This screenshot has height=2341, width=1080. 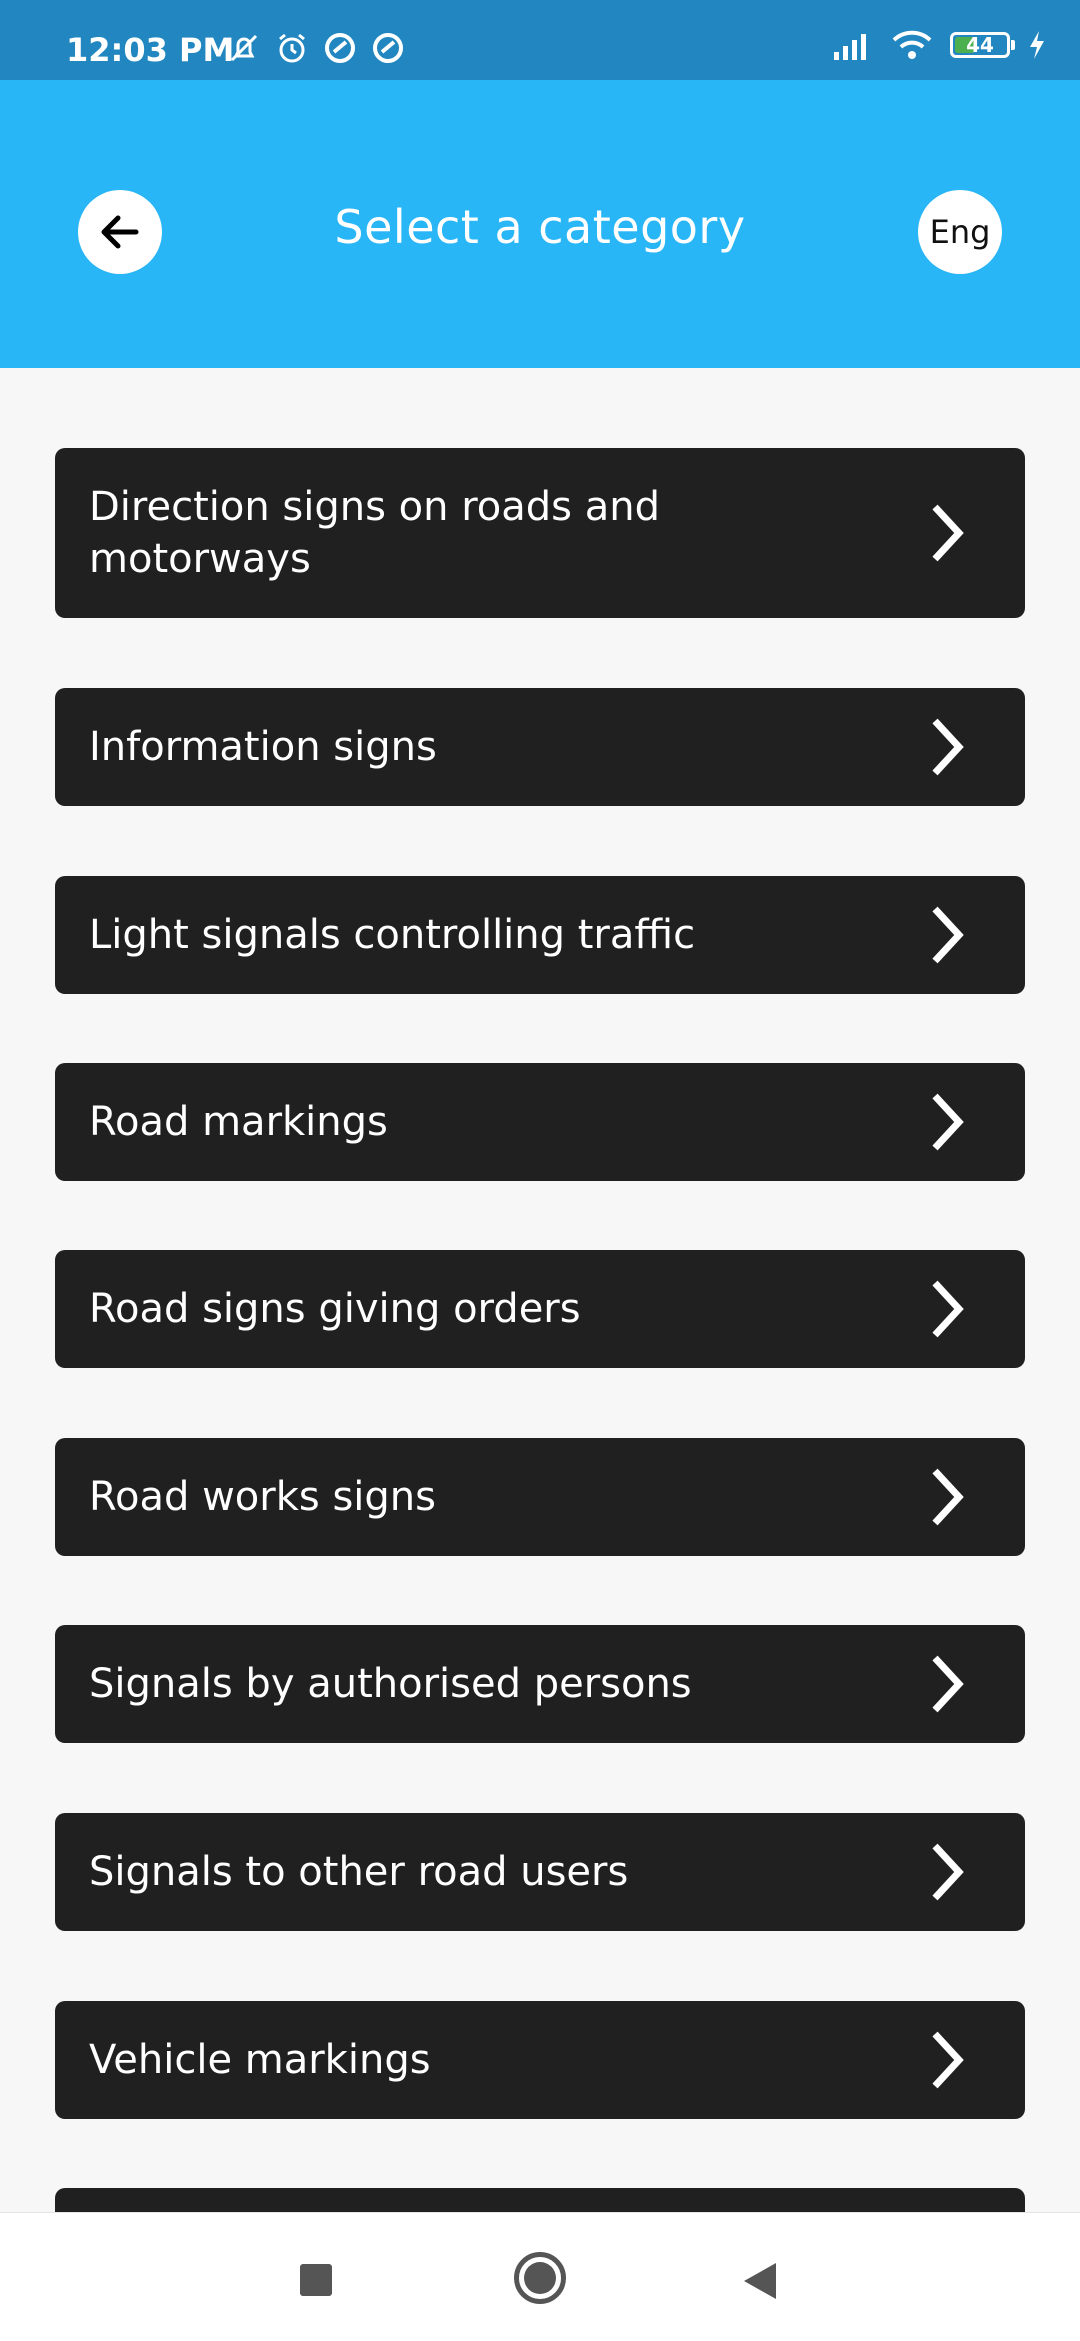 I want to click on category-label: Direction signs on roads and motorways, so click(x=374, y=533).